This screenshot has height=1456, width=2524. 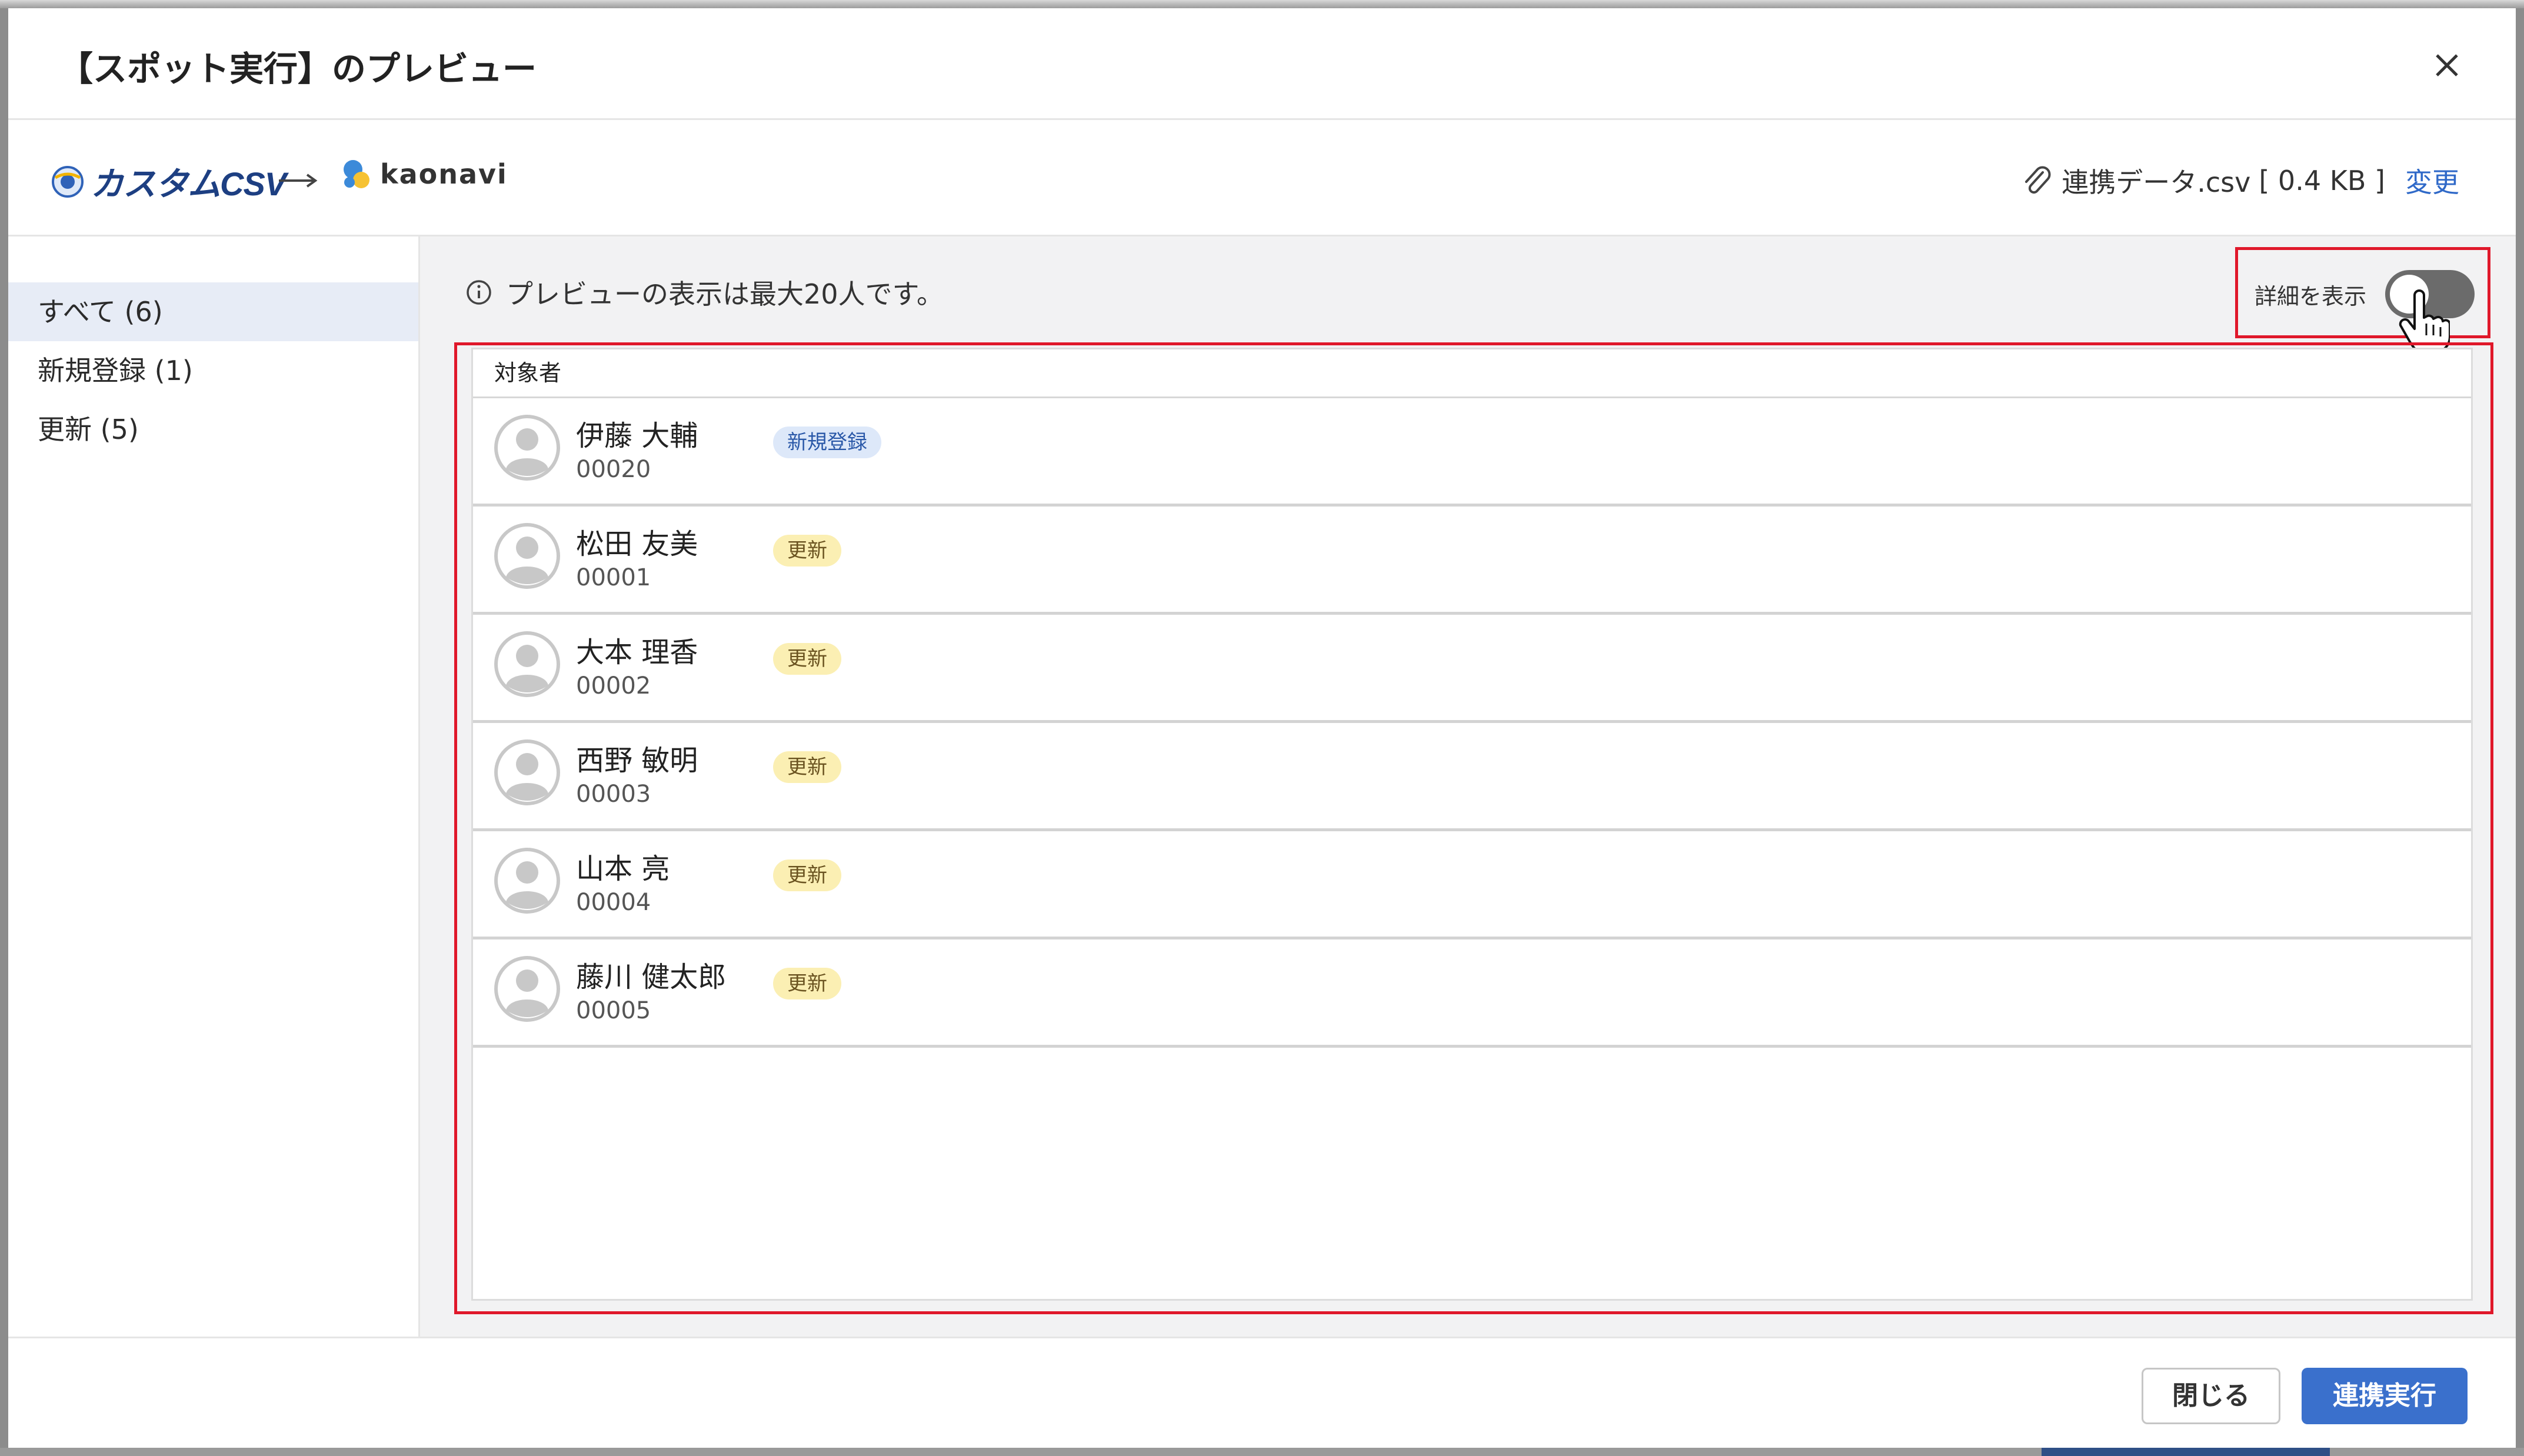 What do you see at coordinates (213, 311) in the screenshot?
I see `sidebar-item-all: すべて (6)` at bounding box center [213, 311].